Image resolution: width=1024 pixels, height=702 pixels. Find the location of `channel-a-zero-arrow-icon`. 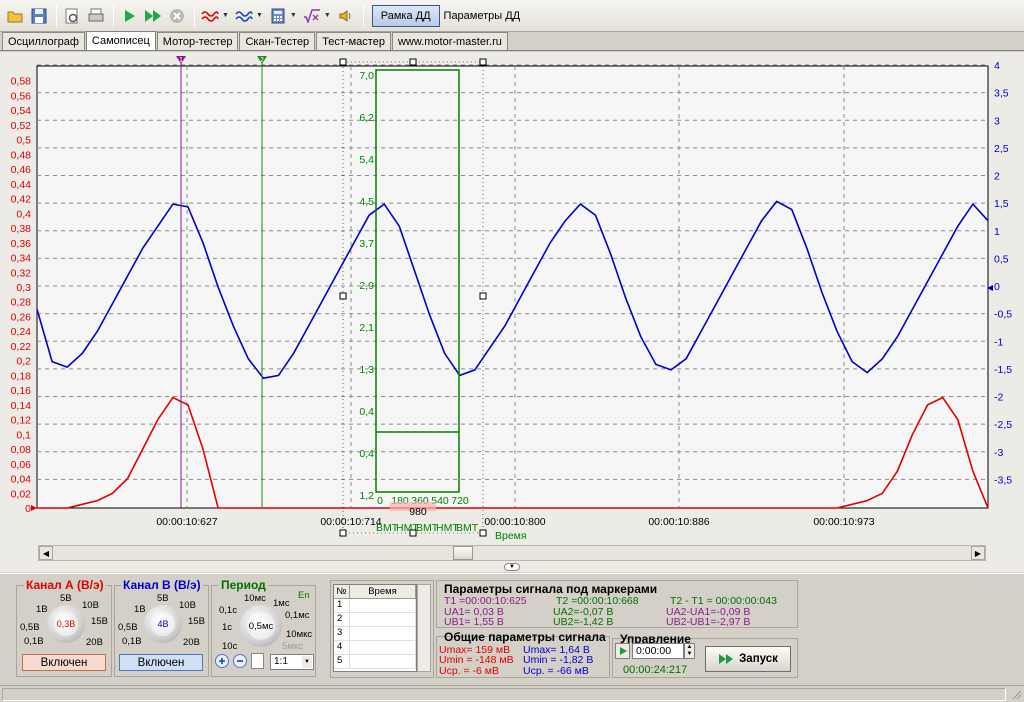

channel-a-zero-arrow-icon is located at coordinates (34, 508).